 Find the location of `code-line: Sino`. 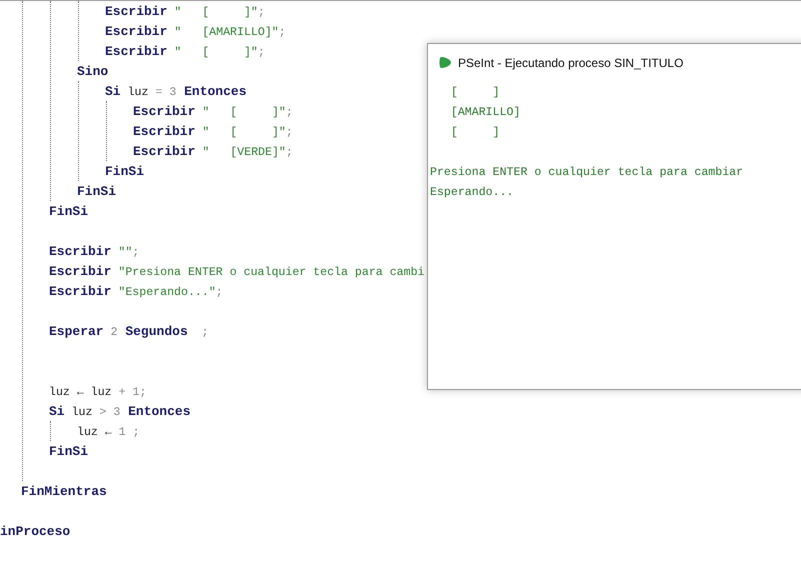

code-line: Sino is located at coordinates (92, 72).